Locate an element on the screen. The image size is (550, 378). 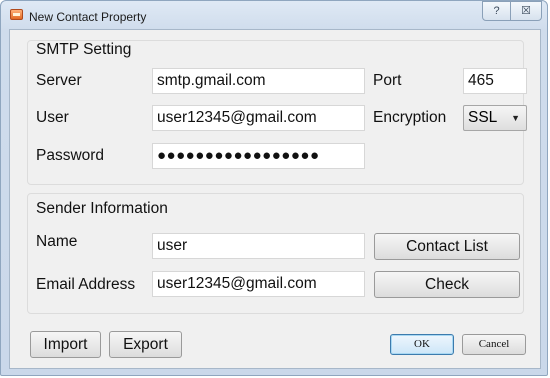
encryption-select: SSL ▼ is located at coordinates (495, 118).